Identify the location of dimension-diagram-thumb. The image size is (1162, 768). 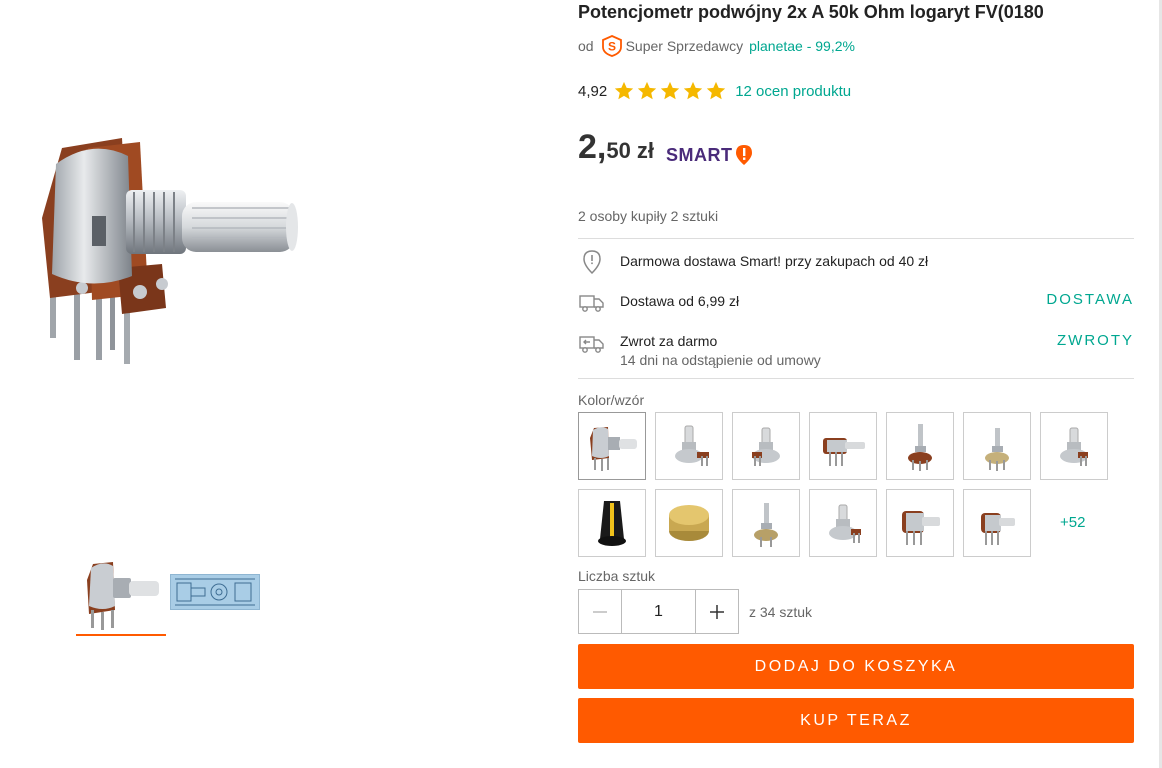
(215, 592).